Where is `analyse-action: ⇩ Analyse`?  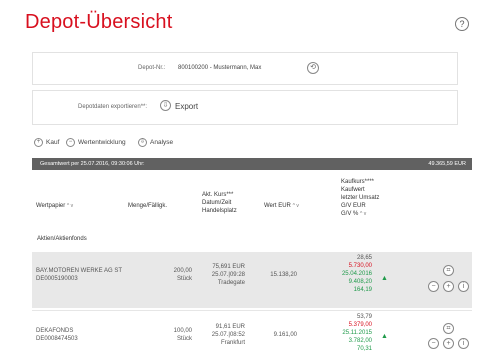 analyse-action: ⇩ Analyse is located at coordinates (155, 142).